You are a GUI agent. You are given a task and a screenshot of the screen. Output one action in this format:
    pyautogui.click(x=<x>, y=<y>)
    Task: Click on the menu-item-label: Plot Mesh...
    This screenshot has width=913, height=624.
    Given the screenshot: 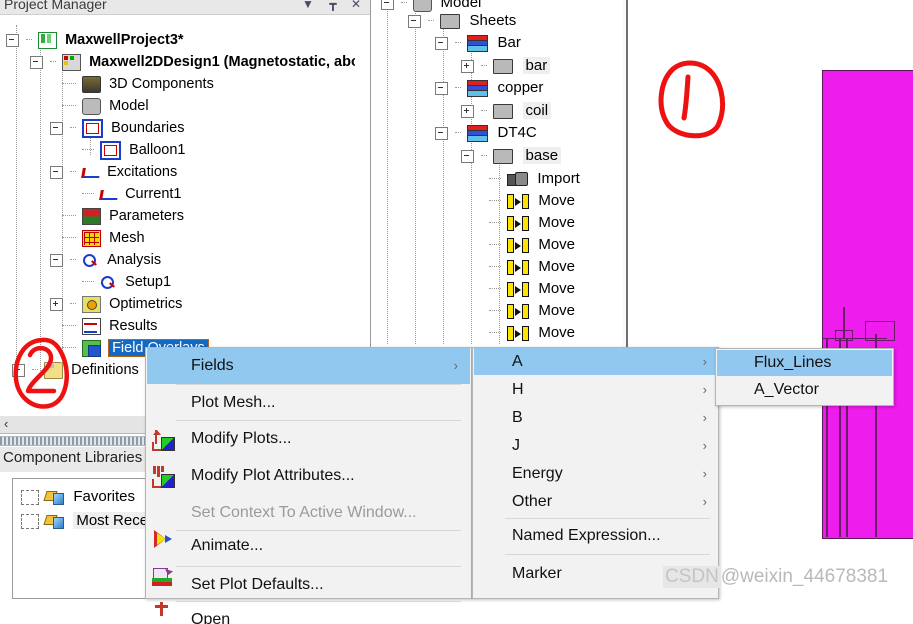 What is the action you would take?
    pyautogui.click(x=233, y=402)
    